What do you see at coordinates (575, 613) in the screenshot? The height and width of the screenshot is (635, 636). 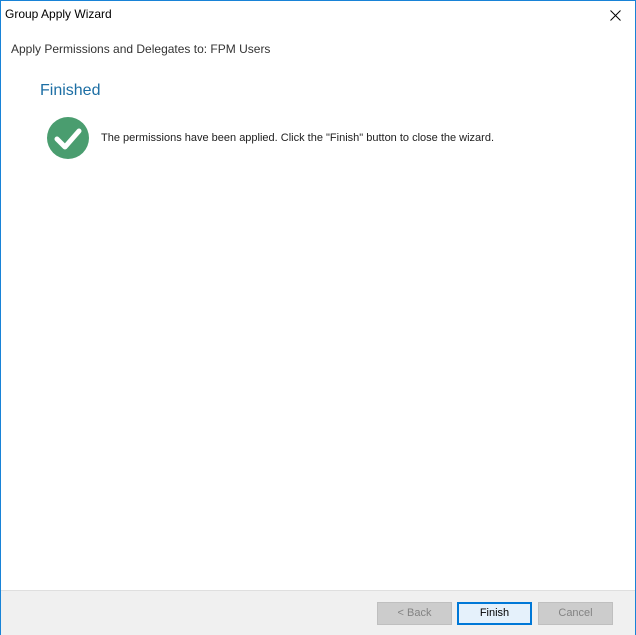 I see `cancel-button: Cancel` at bounding box center [575, 613].